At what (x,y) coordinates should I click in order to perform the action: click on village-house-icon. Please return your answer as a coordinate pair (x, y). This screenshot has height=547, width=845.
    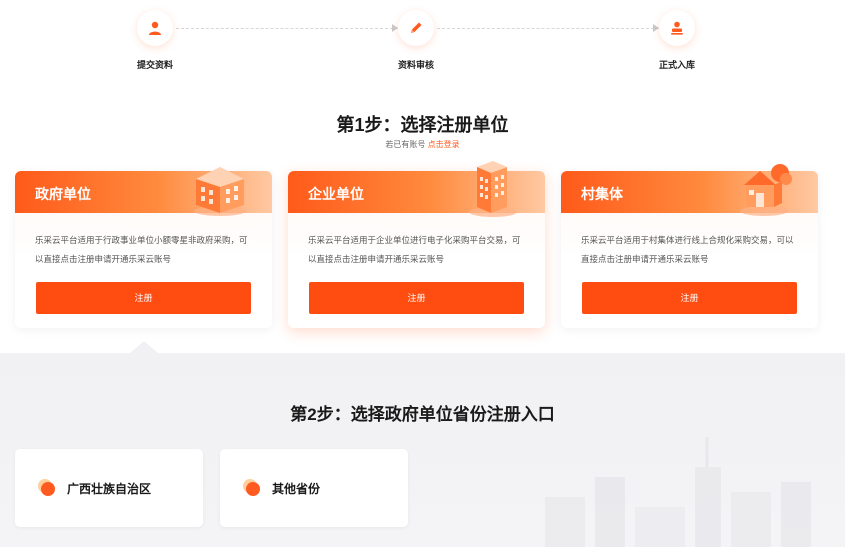
    Looking at the image, I should click on (766, 190).